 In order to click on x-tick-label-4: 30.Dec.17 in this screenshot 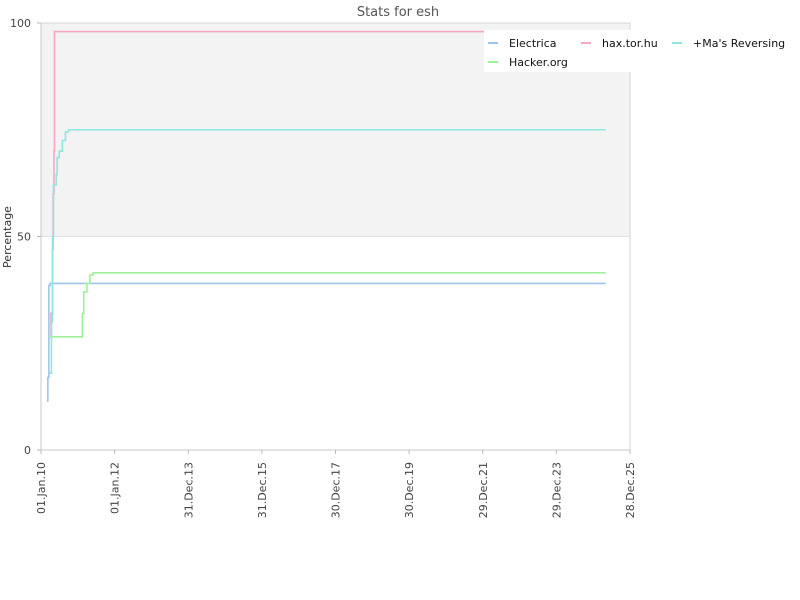, I will do `click(336, 490)`.